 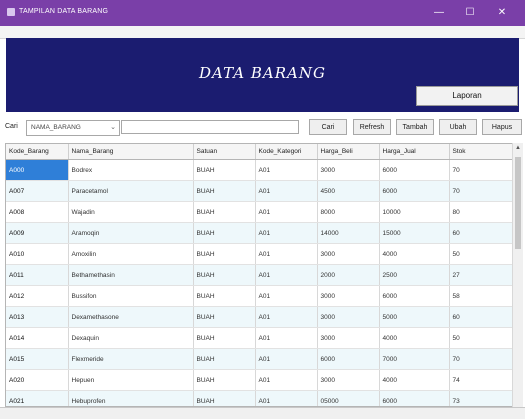 What do you see at coordinates (481, 398) in the screenshot?
I see `table-cell: 73` at bounding box center [481, 398].